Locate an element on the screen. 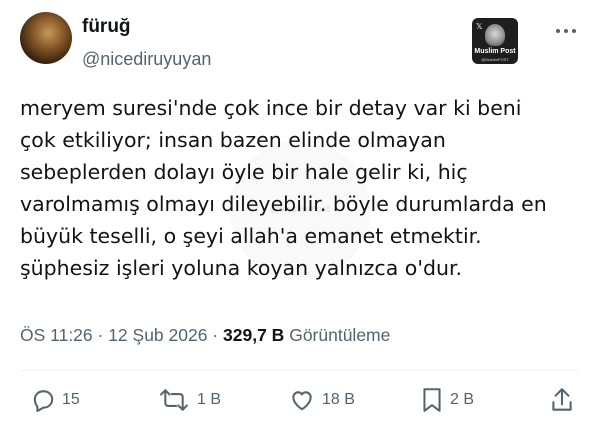 Image resolution: width=599 pixels, height=428 pixels. x-logo-icon: 𝕏 is located at coordinates (479, 26).